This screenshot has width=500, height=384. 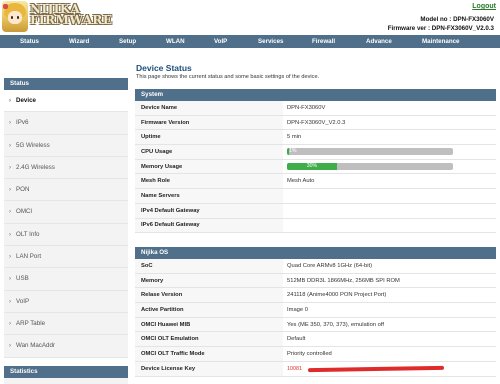 What do you see at coordinates (29, 41) in the screenshot?
I see `nav-status: Status` at bounding box center [29, 41].